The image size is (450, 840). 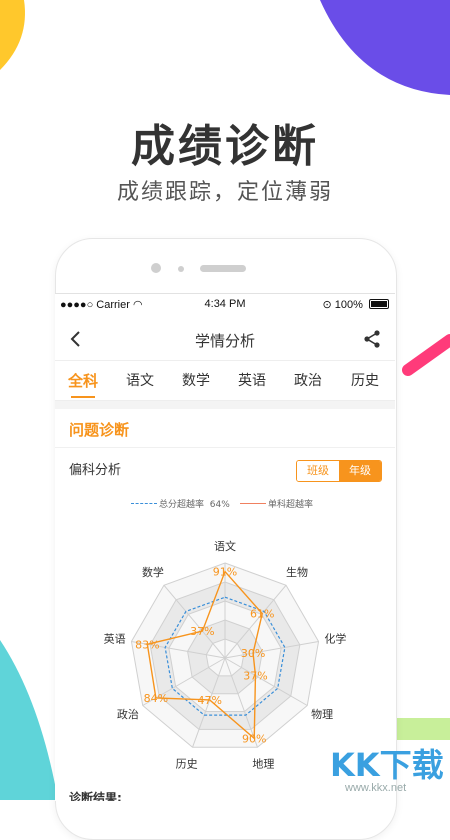 I want to click on teal-wave-decoration, so click(x=29, y=720).